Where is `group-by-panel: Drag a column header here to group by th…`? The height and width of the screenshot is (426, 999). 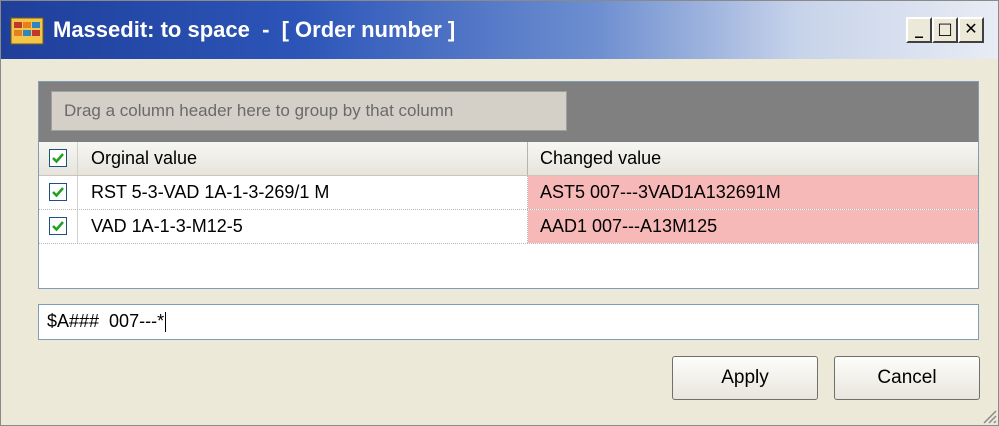 group-by-panel: Drag a column header here to group by th… is located at coordinates (508, 112).